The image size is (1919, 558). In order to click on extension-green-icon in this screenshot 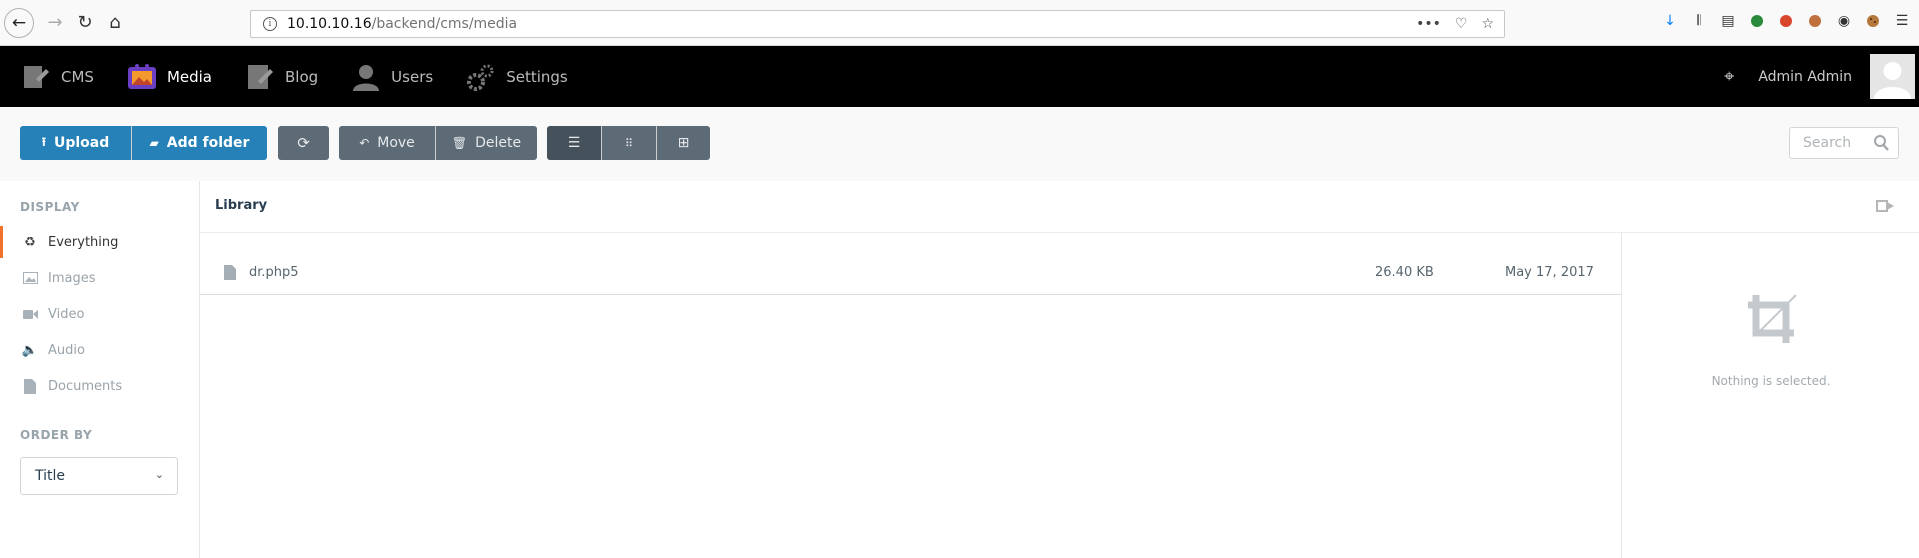, I will do `click(1757, 21)`.